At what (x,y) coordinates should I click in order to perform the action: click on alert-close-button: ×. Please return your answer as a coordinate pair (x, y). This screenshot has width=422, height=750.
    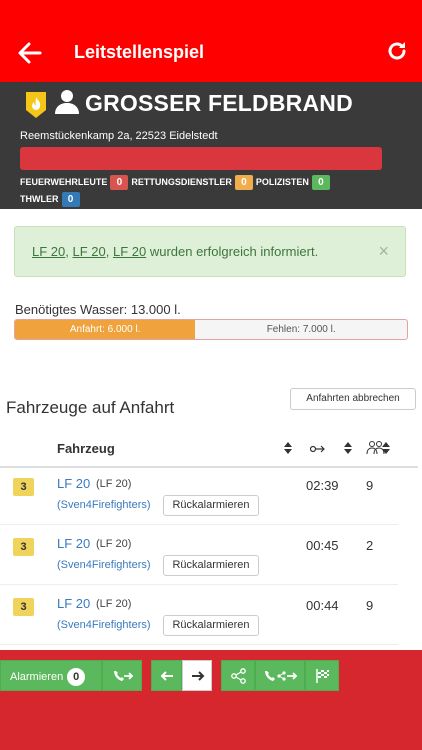
    Looking at the image, I should click on (383, 251).